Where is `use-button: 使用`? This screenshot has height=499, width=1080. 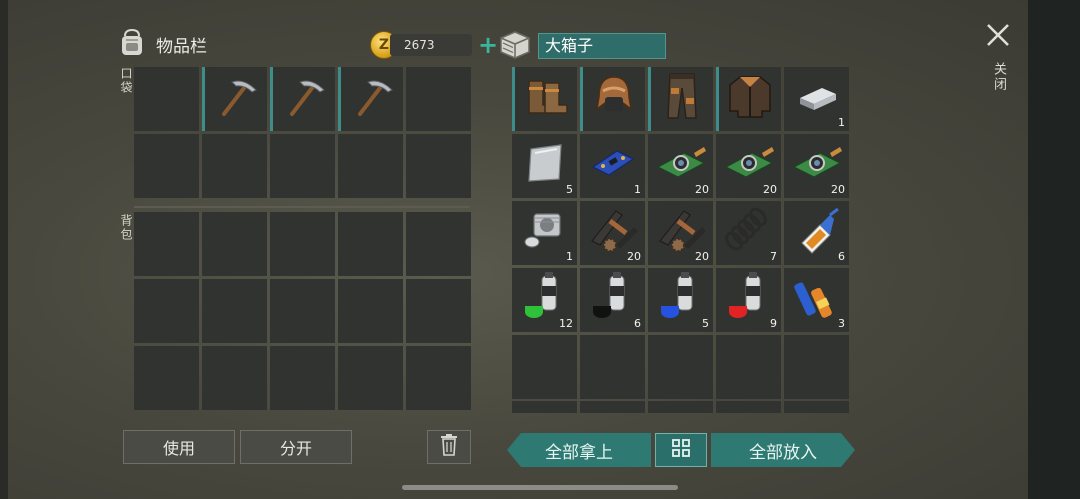
use-button: 使用 is located at coordinates (179, 447).